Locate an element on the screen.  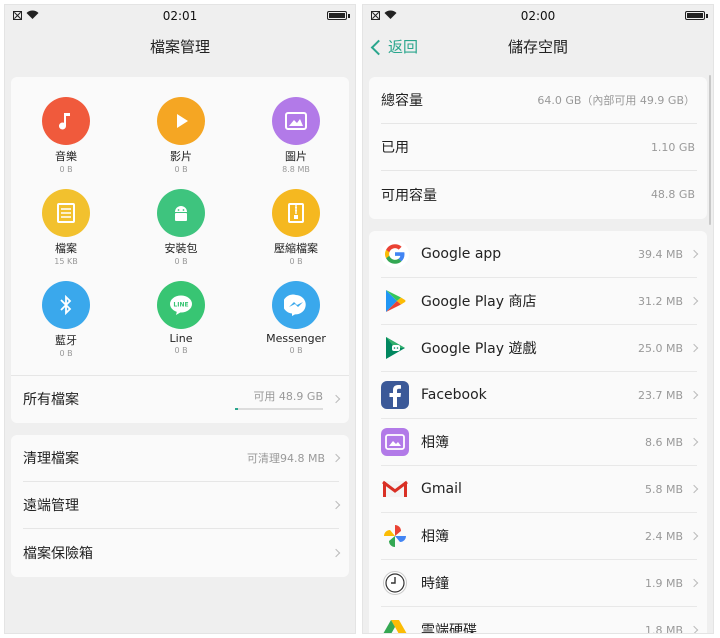
status-time: 02:01 is located at coordinates (180, 16).